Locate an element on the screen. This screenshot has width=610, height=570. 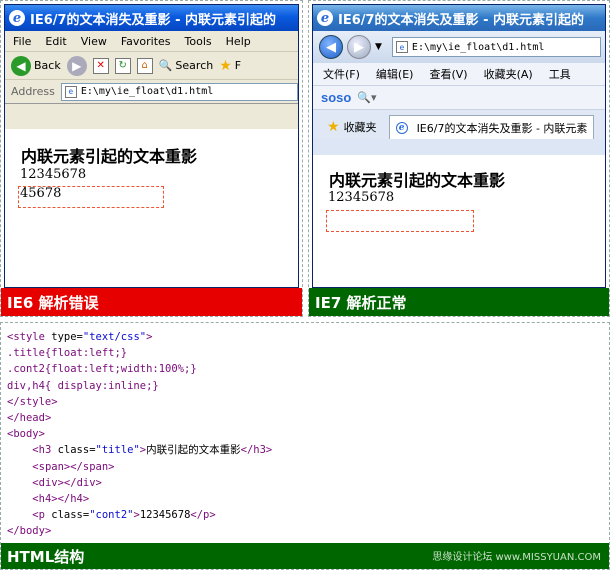
ie7-tabbar: ★ 收藏夹 e IE6/7的文本消失及重影 - 内联元素 is located at coordinates (459, 124).